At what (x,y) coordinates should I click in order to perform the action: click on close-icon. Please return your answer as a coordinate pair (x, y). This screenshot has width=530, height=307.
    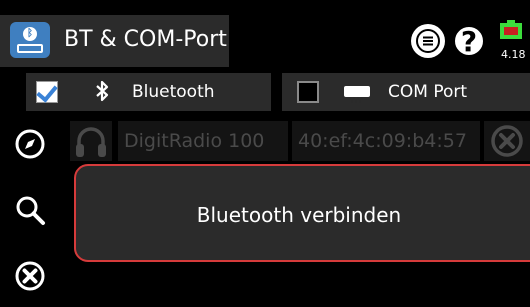
    Looking at the image, I should click on (30, 276).